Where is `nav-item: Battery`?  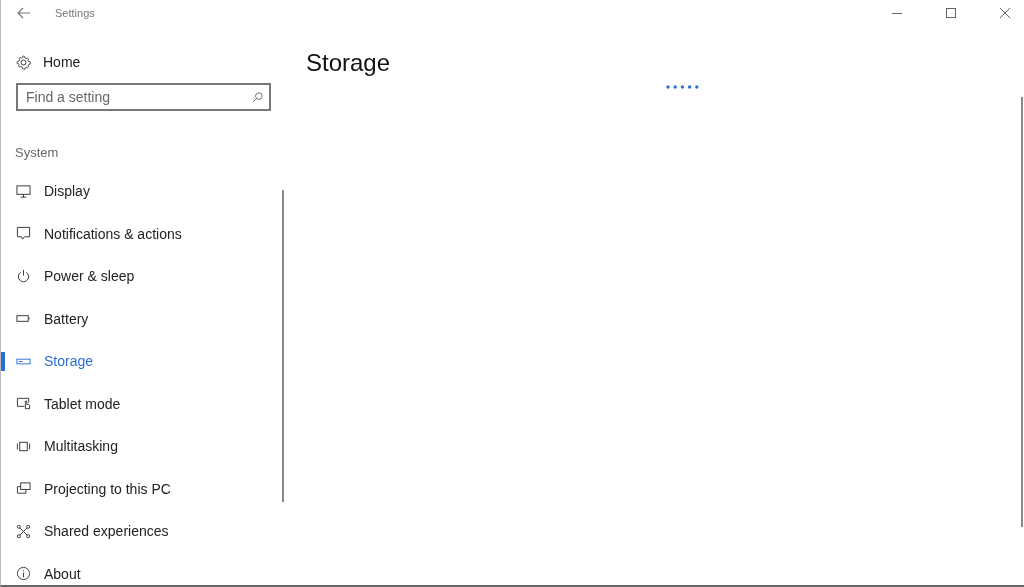
nav-item: Battery is located at coordinates (143, 318).